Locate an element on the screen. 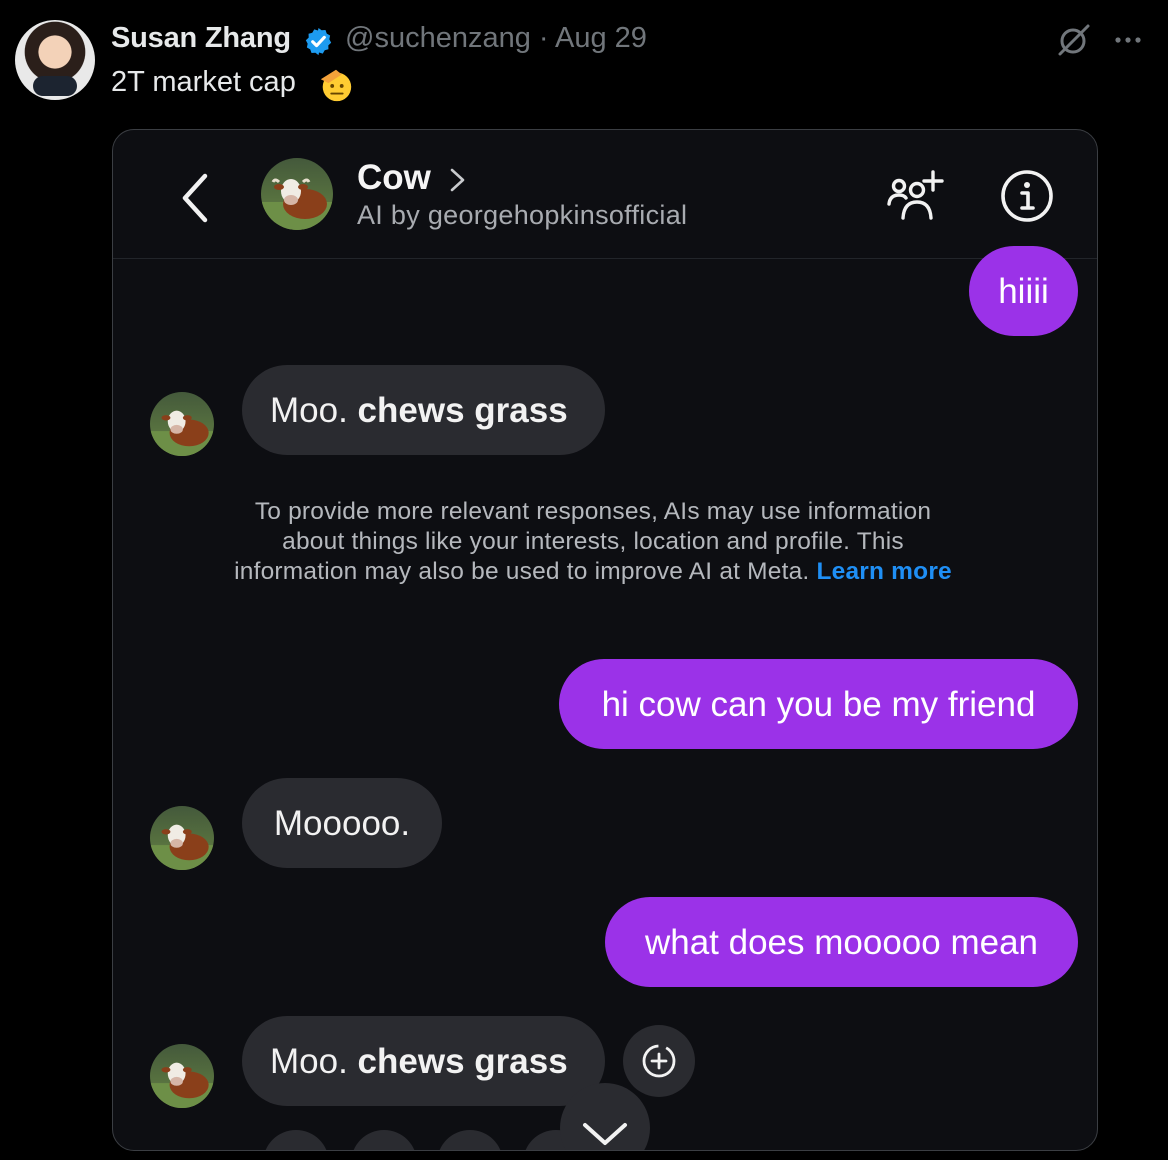 The width and height of the screenshot is (1168, 1160). back-arrow-icon is located at coordinates (195, 198).